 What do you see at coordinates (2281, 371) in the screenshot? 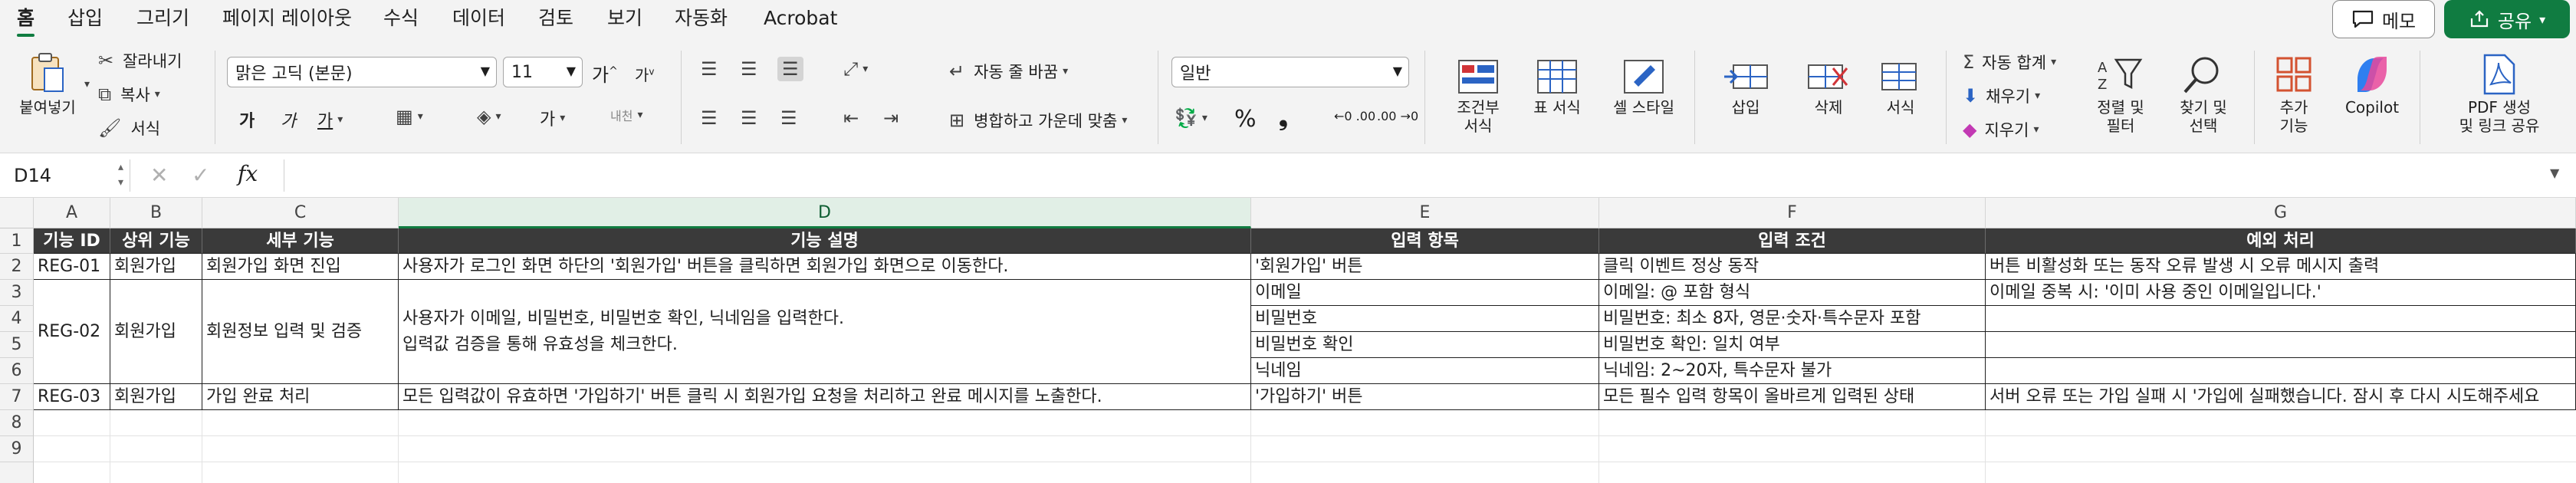
I see `cell-g6` at bounding box center [2281, 371].